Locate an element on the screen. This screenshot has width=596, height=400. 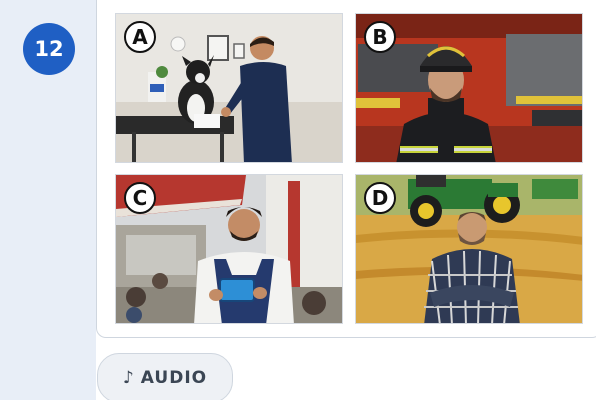
option-b-image: B is located at coordinates (469, 88).